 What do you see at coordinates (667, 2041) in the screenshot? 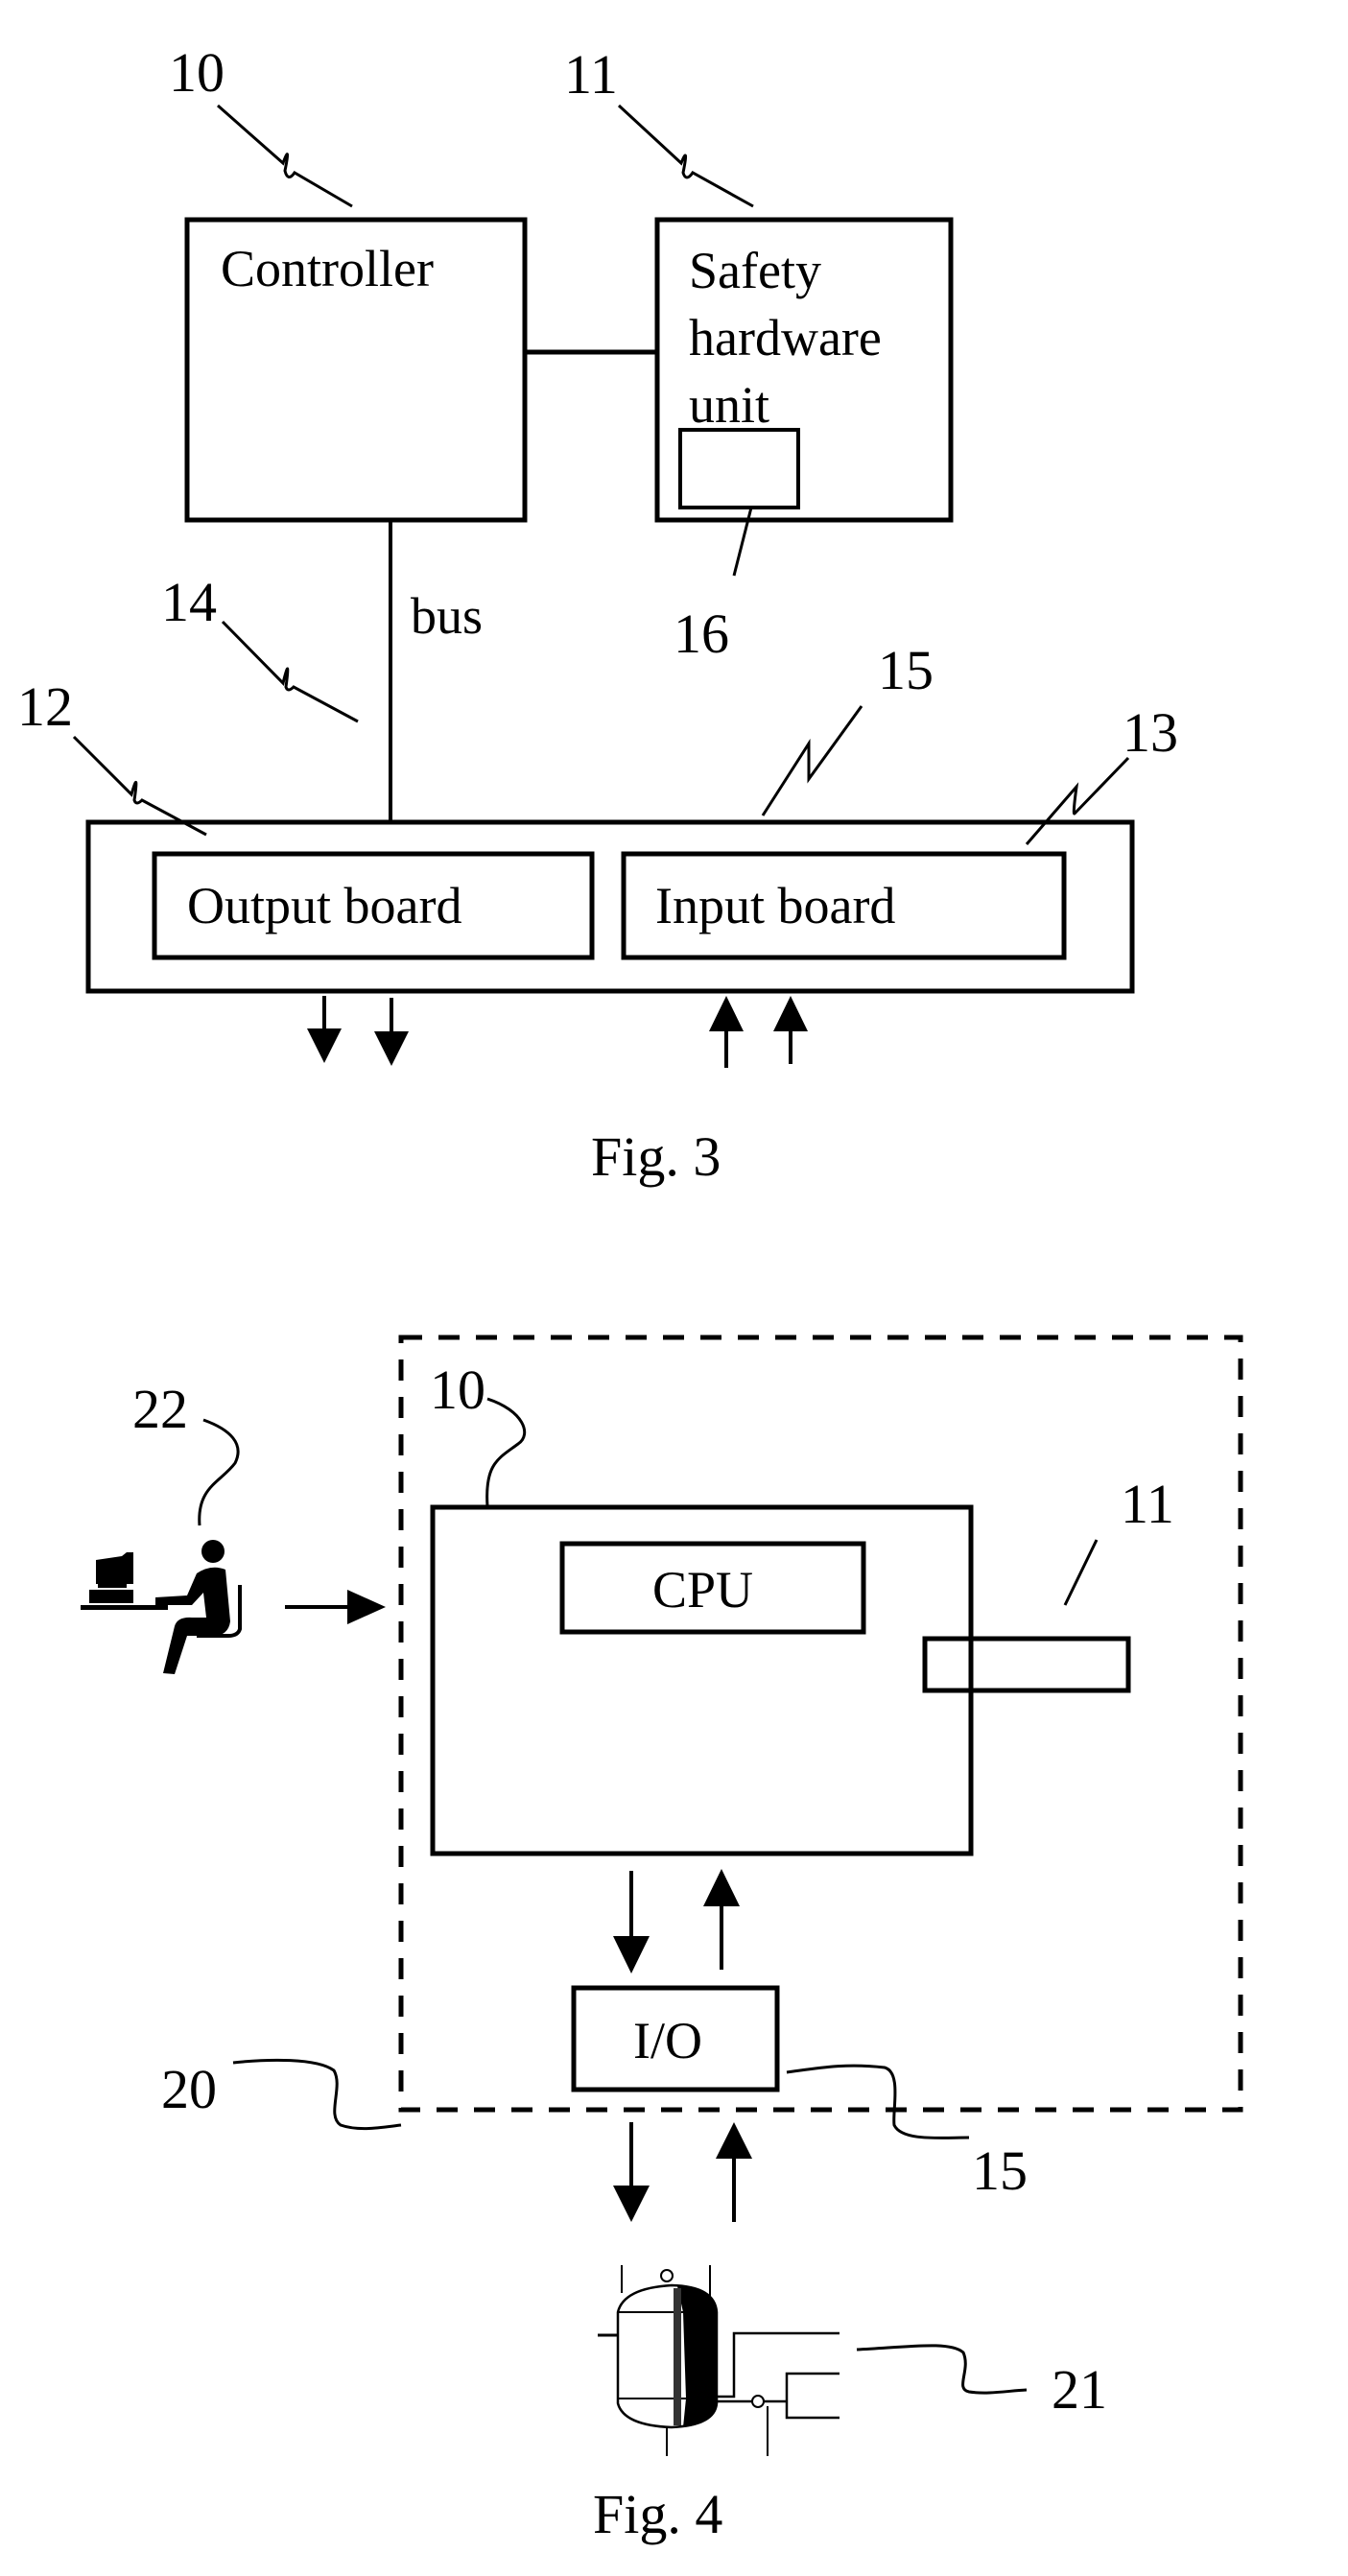
I see `io-label: I/O` at bounding box center [667, 2041].